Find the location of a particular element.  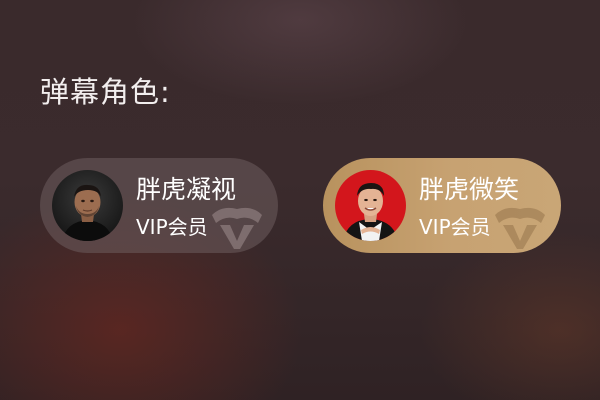

role-option-smile: 胖虎微笑 VIP会员 is located at coordinates (442, 205).